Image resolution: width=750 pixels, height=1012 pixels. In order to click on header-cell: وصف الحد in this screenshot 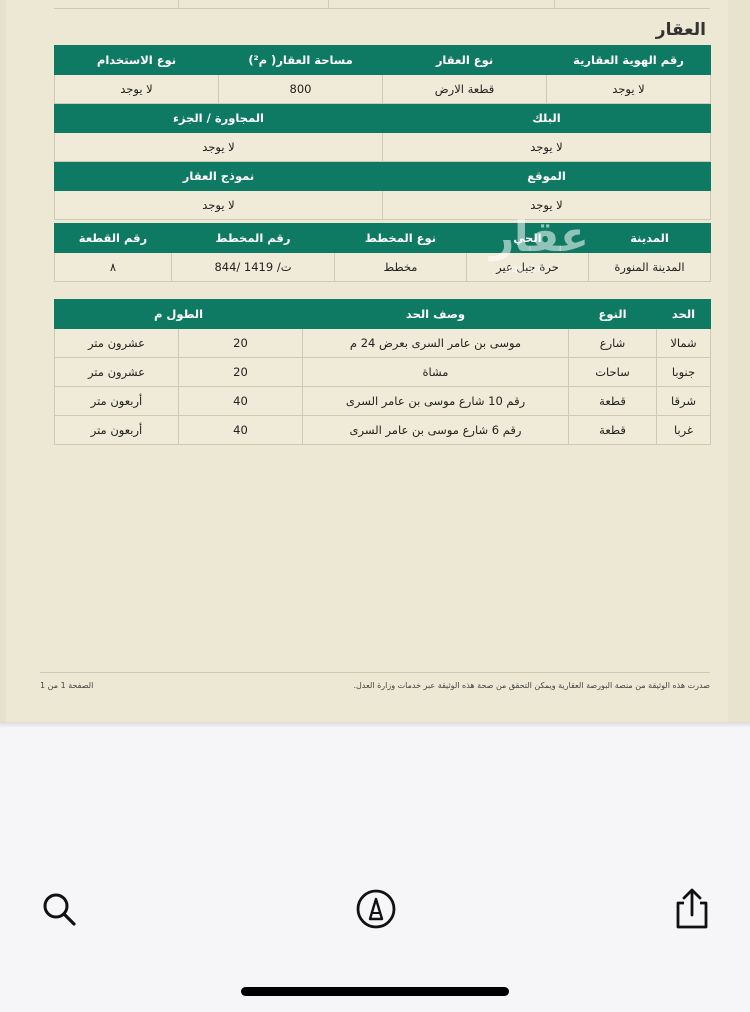, I will do `click(435, 314)`.